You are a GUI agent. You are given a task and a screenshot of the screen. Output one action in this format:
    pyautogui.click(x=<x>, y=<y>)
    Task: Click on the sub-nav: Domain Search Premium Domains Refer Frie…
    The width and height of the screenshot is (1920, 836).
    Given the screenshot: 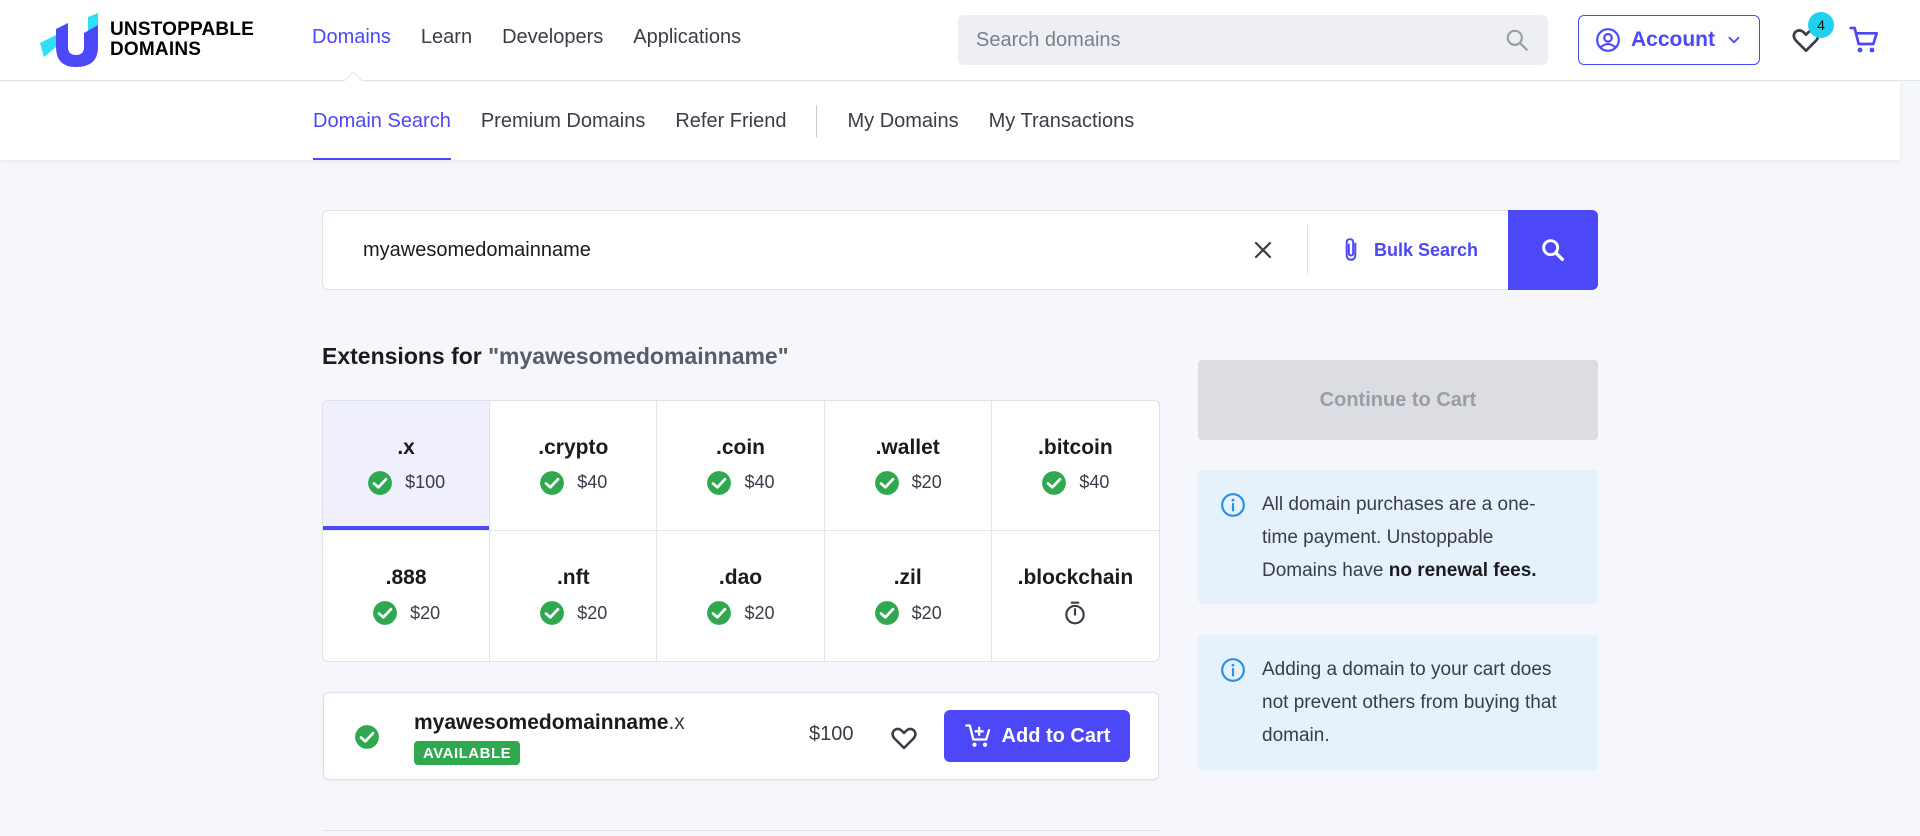 What is the action you would take?
    pyautogui.click(x=738, y=121)
    